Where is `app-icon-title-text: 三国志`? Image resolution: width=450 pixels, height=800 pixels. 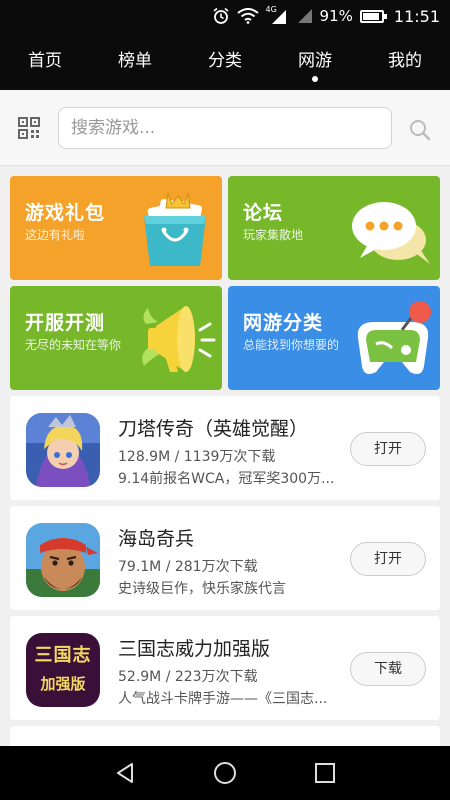
app-icon-title-text: 三国志 is located at coordinates (63, 655).